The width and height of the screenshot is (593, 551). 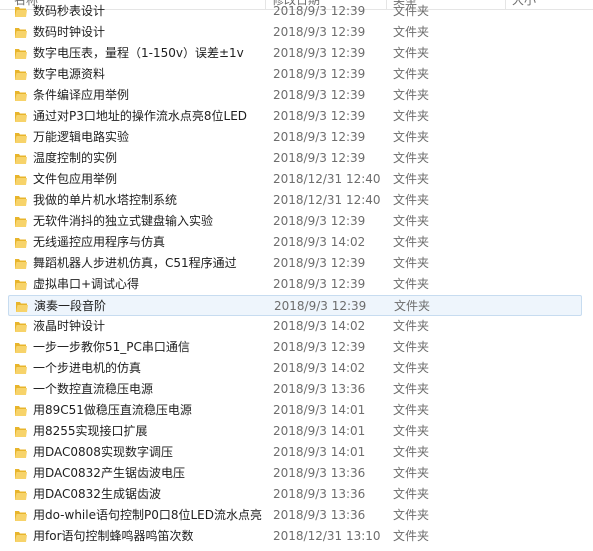 What do you see at coordinates (93, 389) in the screenshot?
I see `item-name: 一个数控直流稳压电源` at bounding box center [93, 389].